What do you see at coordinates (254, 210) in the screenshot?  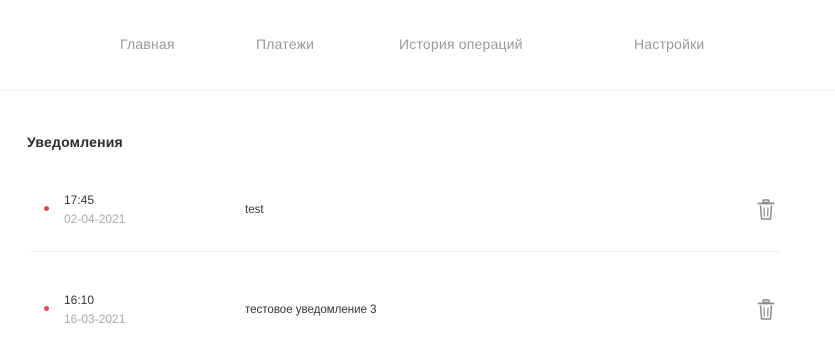 I see `notification-message: test` at bounding box center [254, 210].